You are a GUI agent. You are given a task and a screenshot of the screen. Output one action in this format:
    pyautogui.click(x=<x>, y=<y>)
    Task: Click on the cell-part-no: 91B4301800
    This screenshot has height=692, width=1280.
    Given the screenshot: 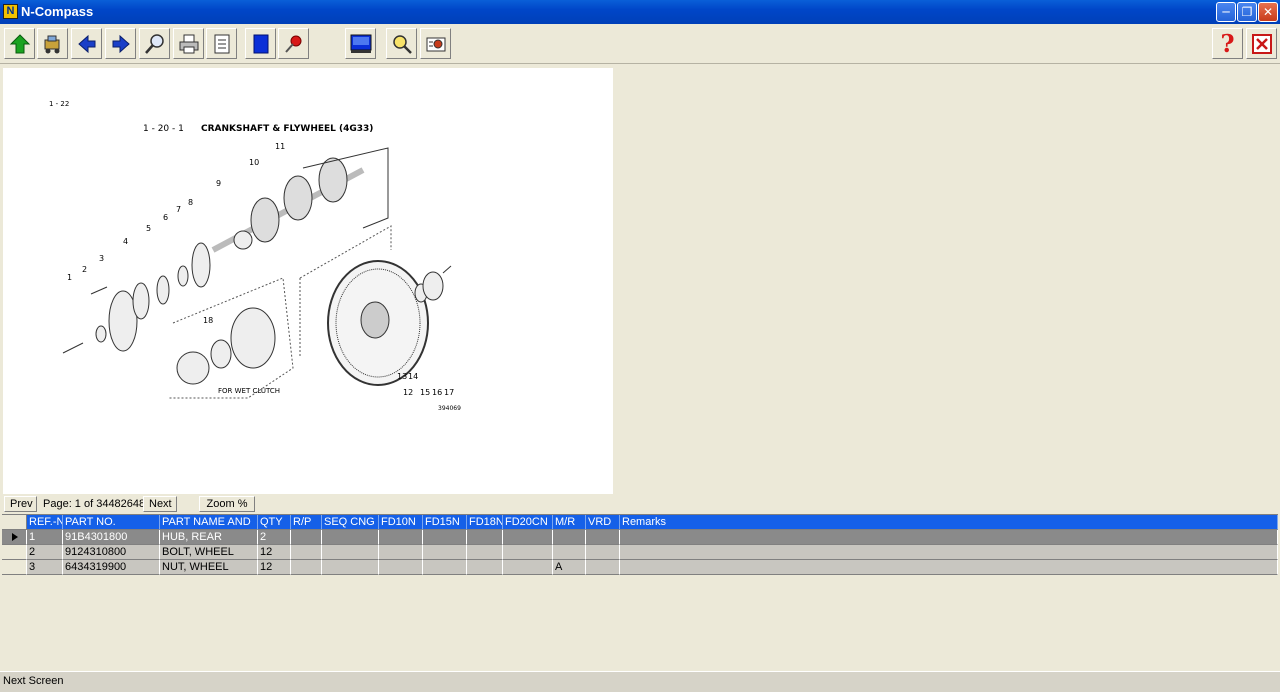 What is the action you would take?
    pyautogui.click(x=111, y=537)
    